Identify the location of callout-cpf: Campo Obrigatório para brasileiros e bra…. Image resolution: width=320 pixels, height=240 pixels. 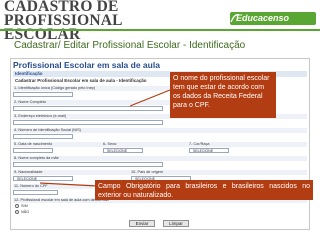
(204, 190).